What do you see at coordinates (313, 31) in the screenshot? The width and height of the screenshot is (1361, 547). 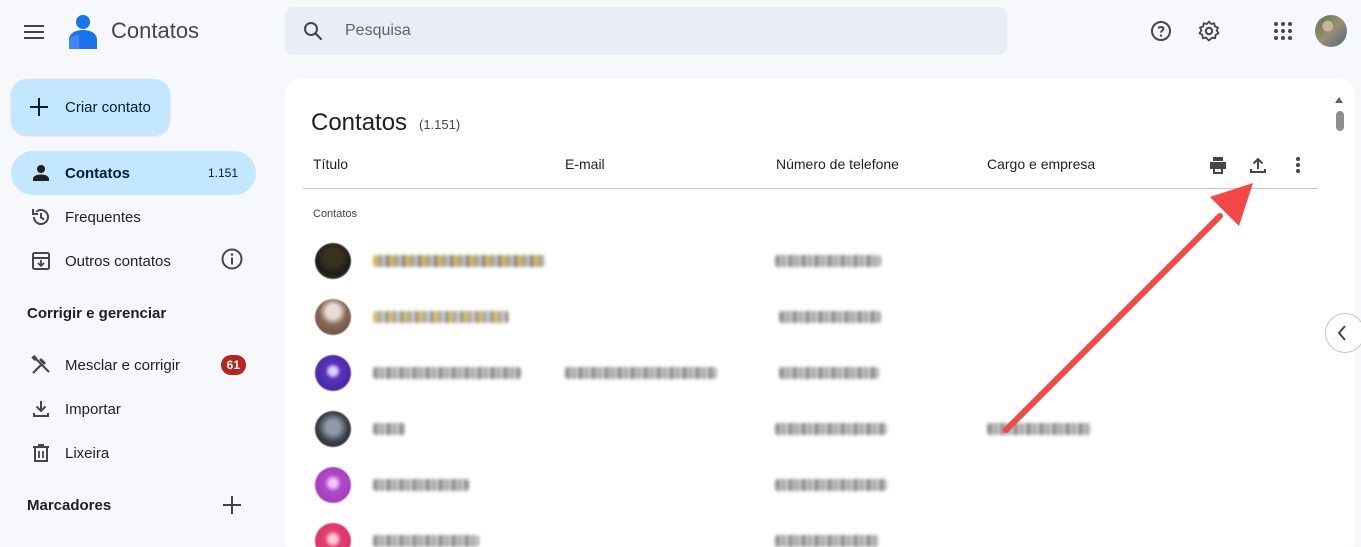 I see `search-icon` at bounding box center [313, 31].